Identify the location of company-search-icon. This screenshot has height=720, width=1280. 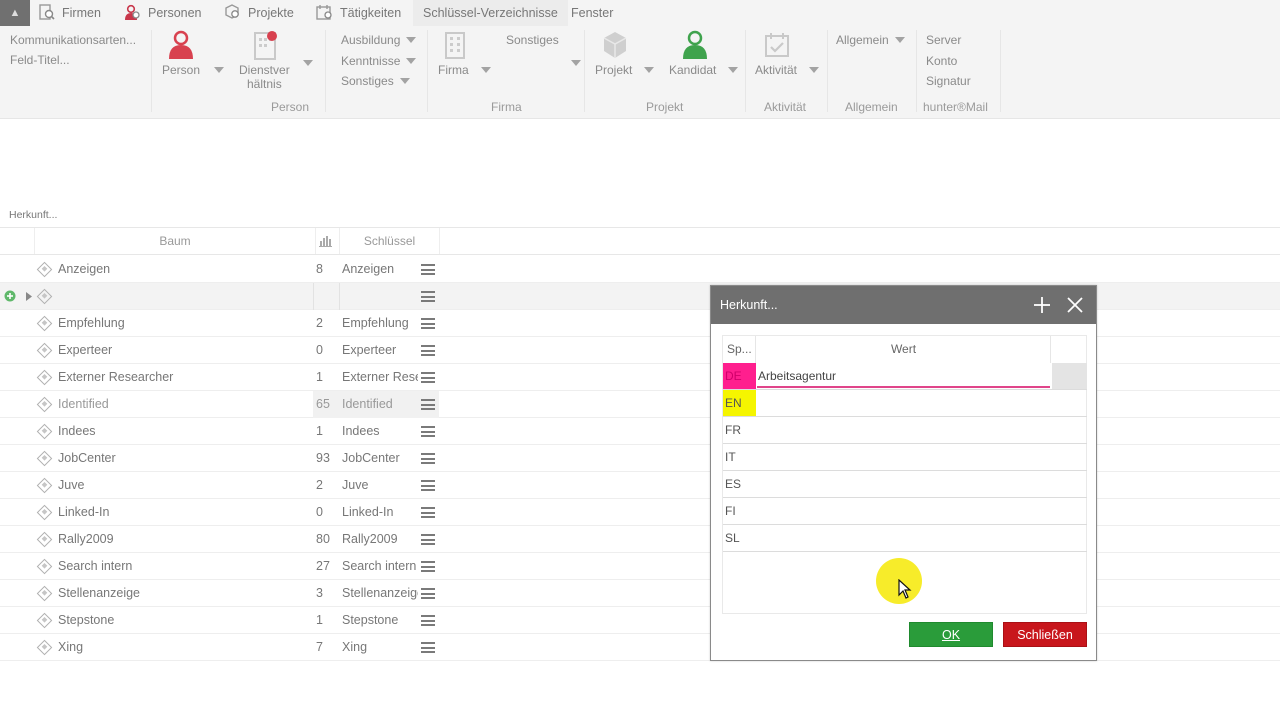
(47, 12).